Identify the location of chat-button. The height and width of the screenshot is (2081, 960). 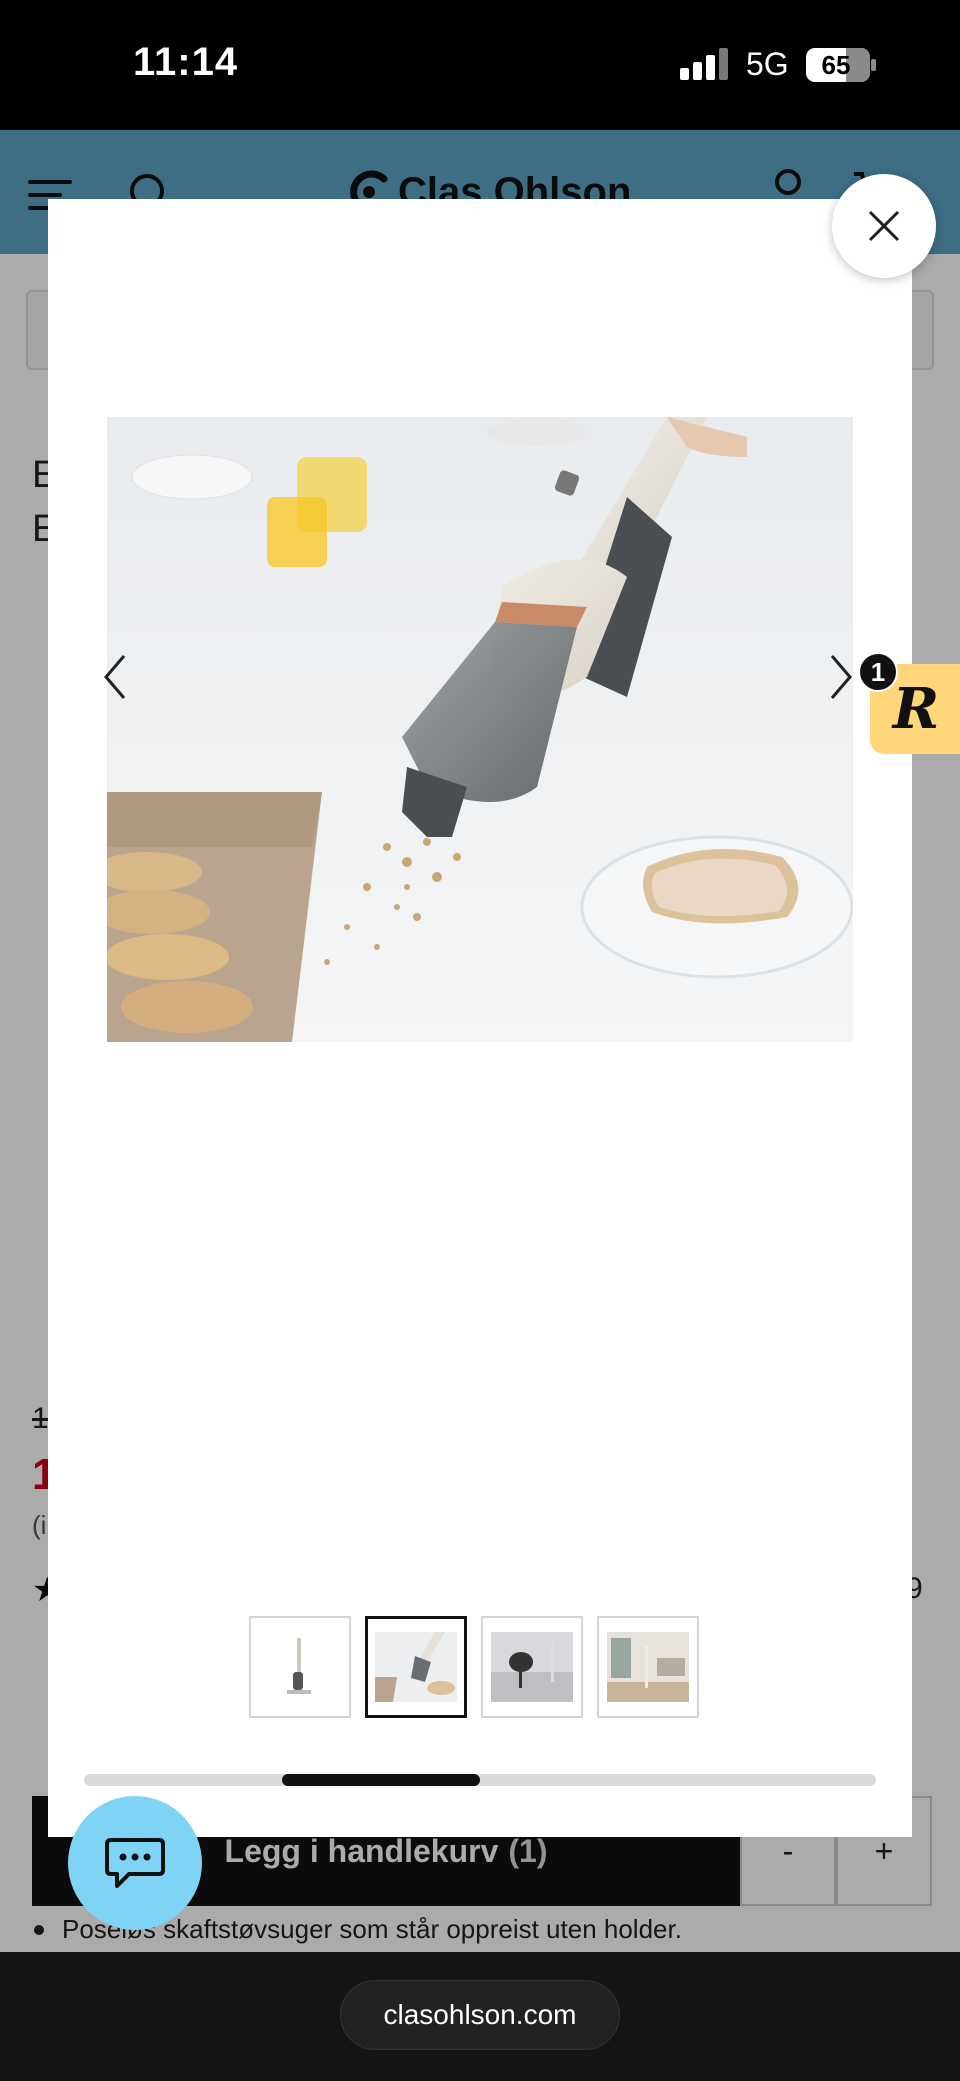
(135, 1863).